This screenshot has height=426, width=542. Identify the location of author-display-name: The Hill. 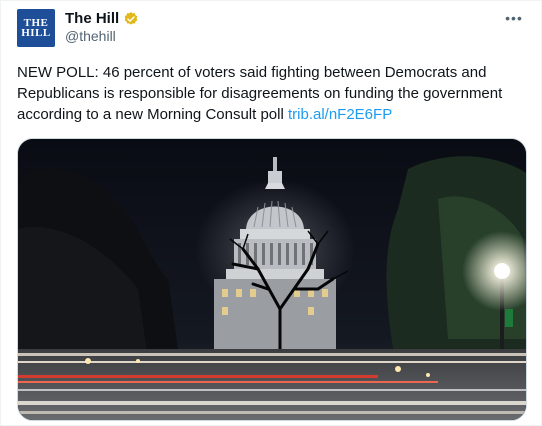
(92, 19).